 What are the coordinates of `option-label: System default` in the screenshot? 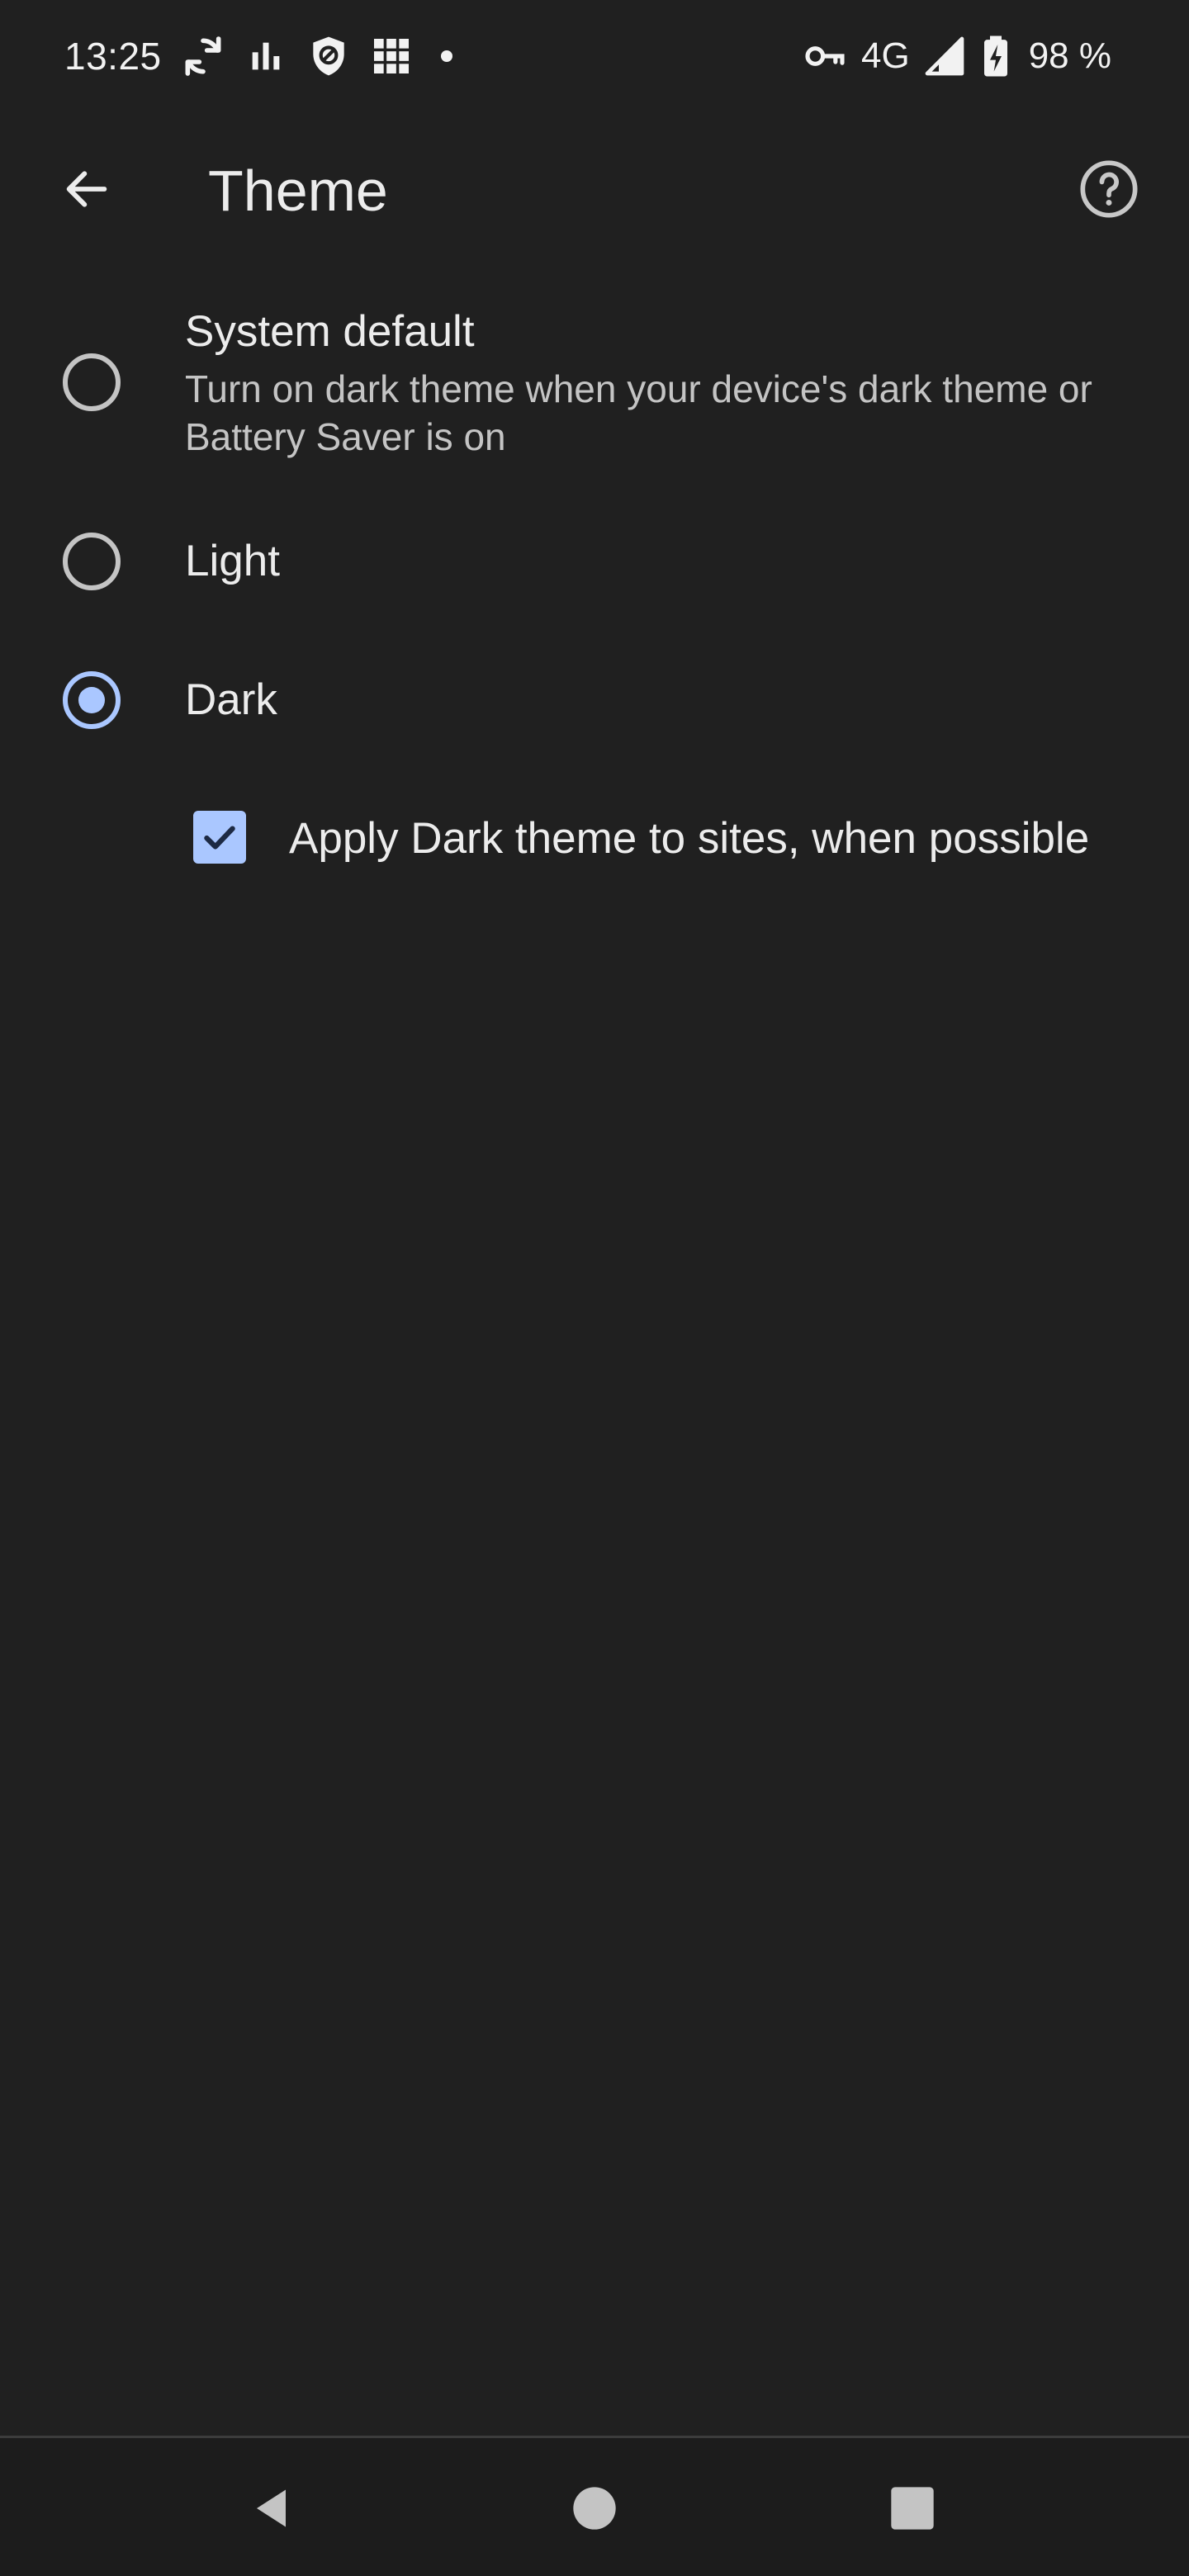 It's located at (330, 331).